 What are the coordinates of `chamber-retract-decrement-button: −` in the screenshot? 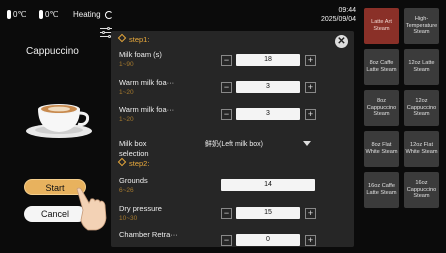 It's located at (226, 240).